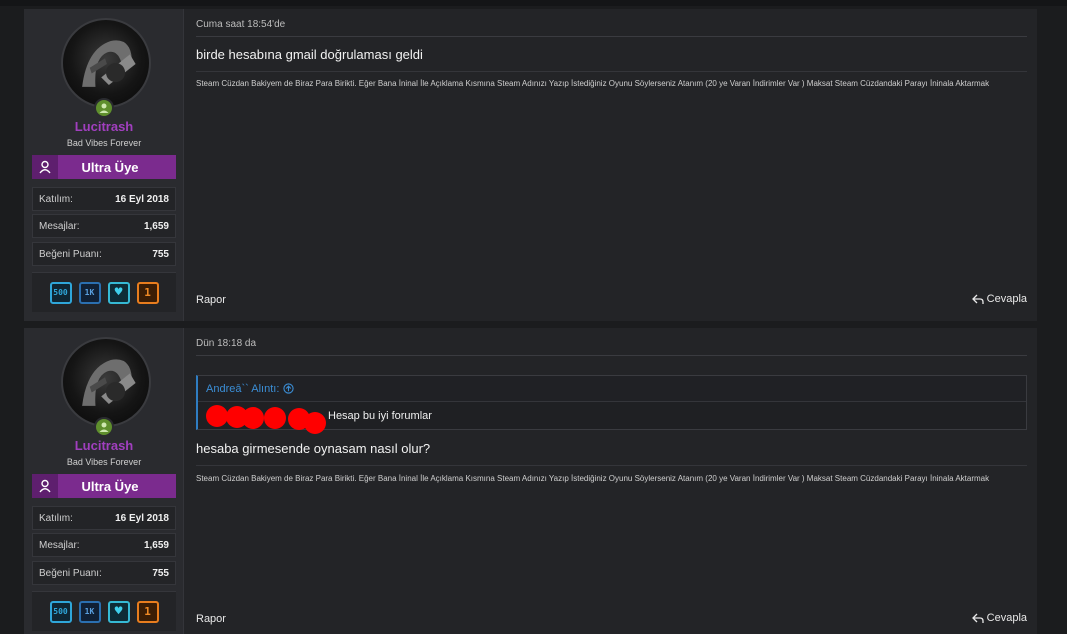 Image resolution: width=1067 pixels, height=634 pixels. Describe the element at coordinates (289, 388) in the screenshot. I see `arrow-up-circle-icon` at that location.